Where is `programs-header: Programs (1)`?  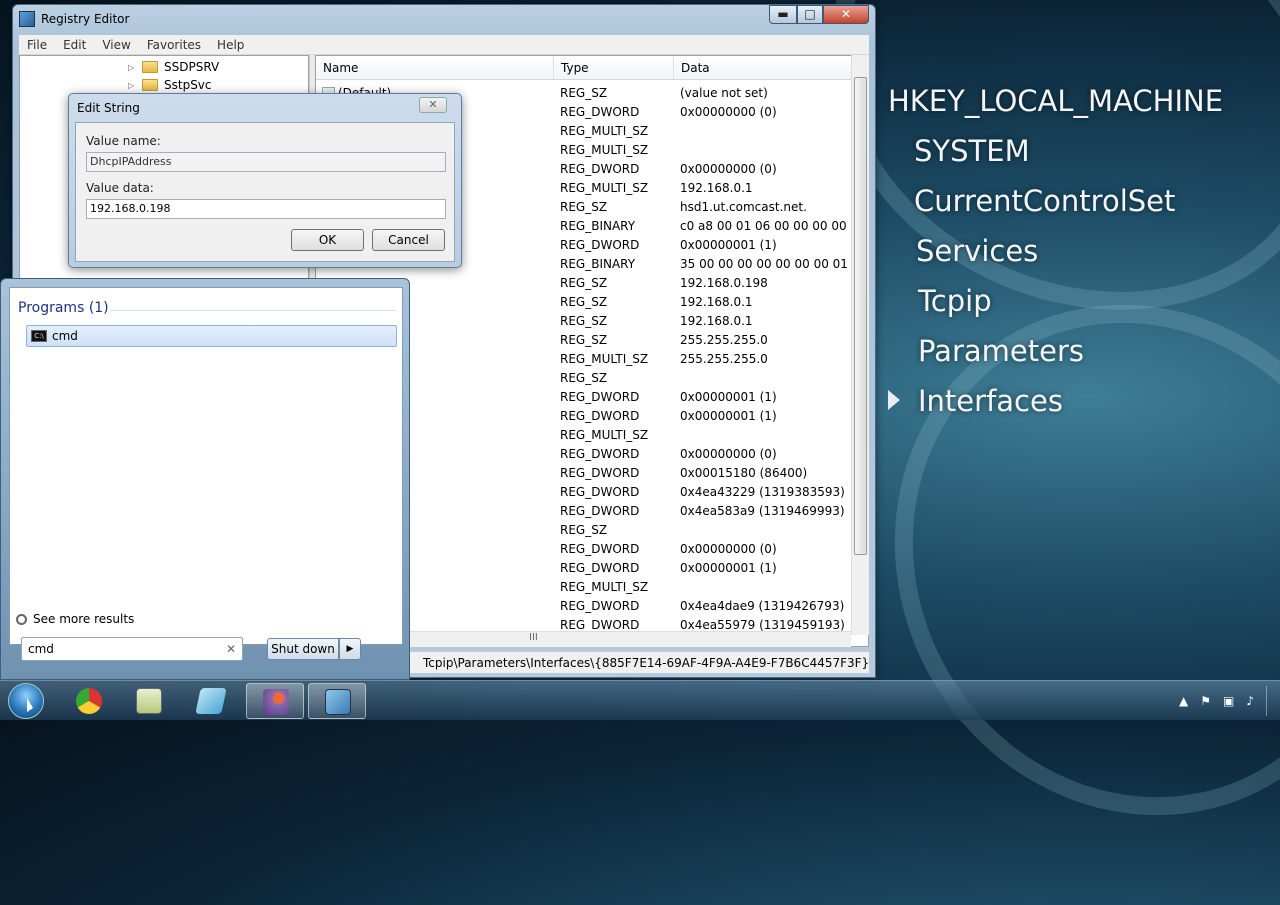
programs-header: Programs (1) is located at coordinates (63, 308).